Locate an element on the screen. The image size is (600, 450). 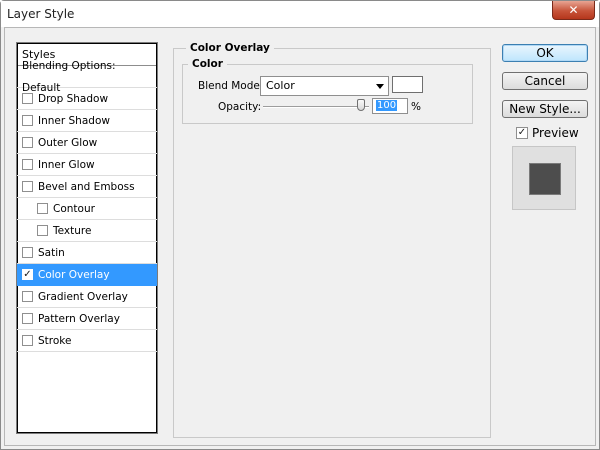
style-item-inner-shadow: Inner Shadow is located at coordinates (87, 121).